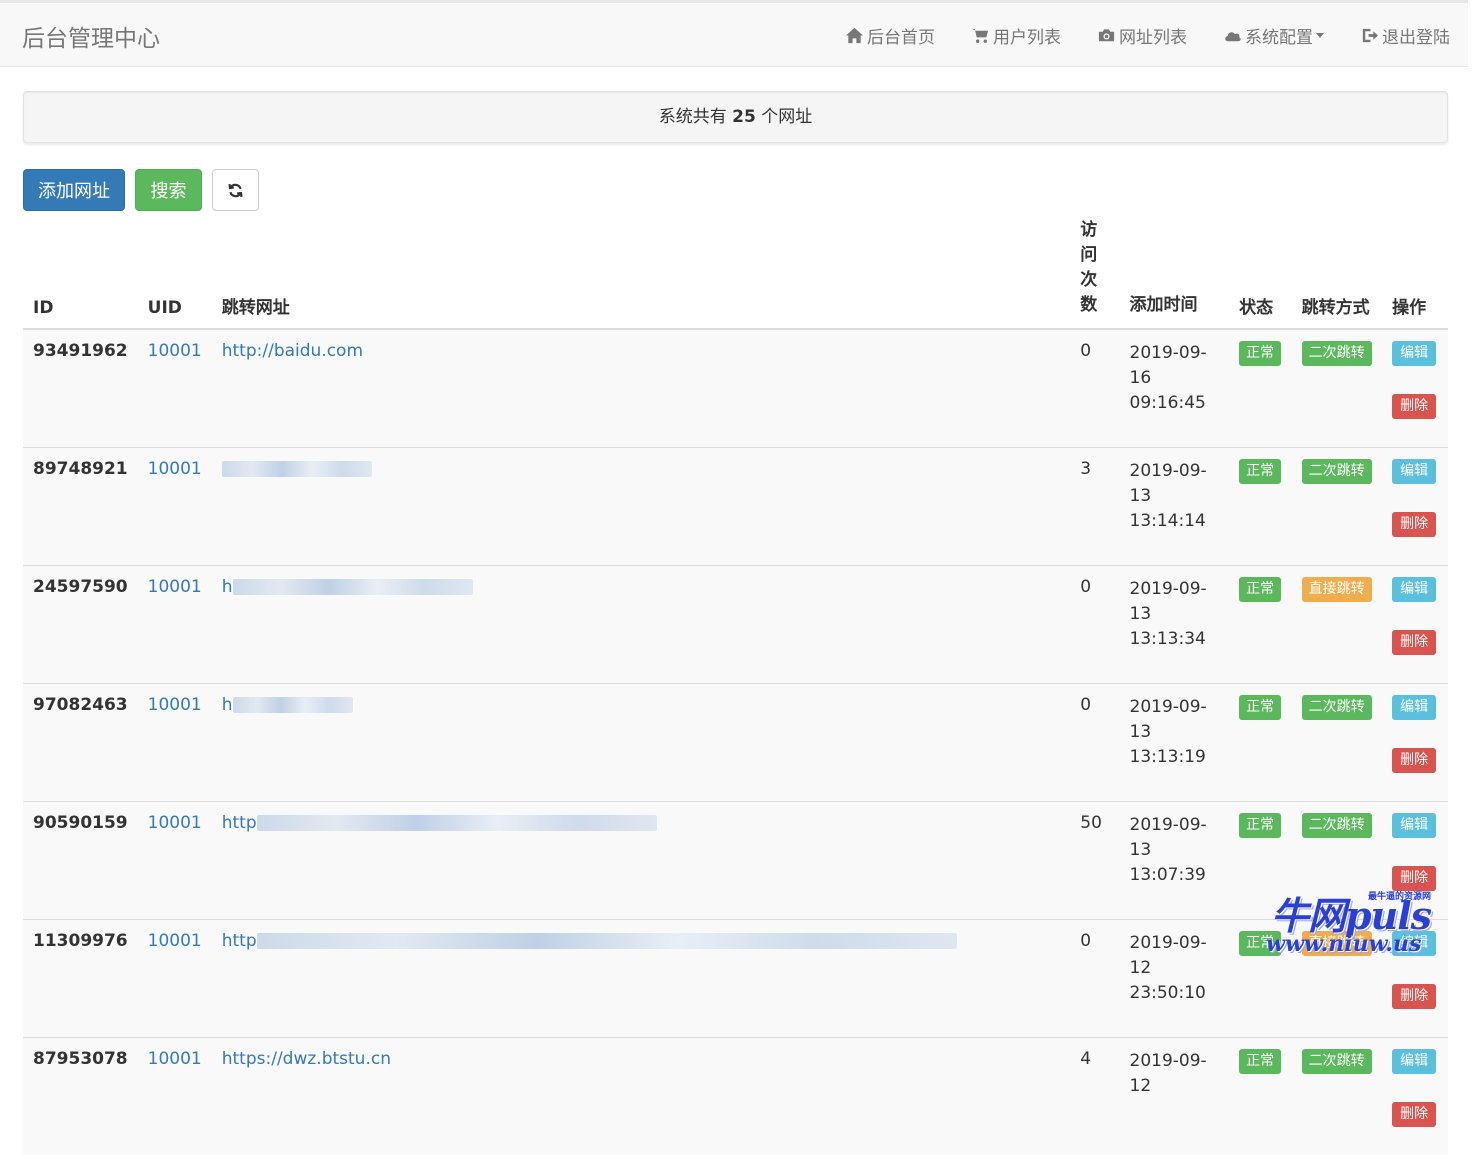 The width and height of the screenshot is (1480, 1155). I want to click on nav-item-label: 网址列表, so click(1153, 35).